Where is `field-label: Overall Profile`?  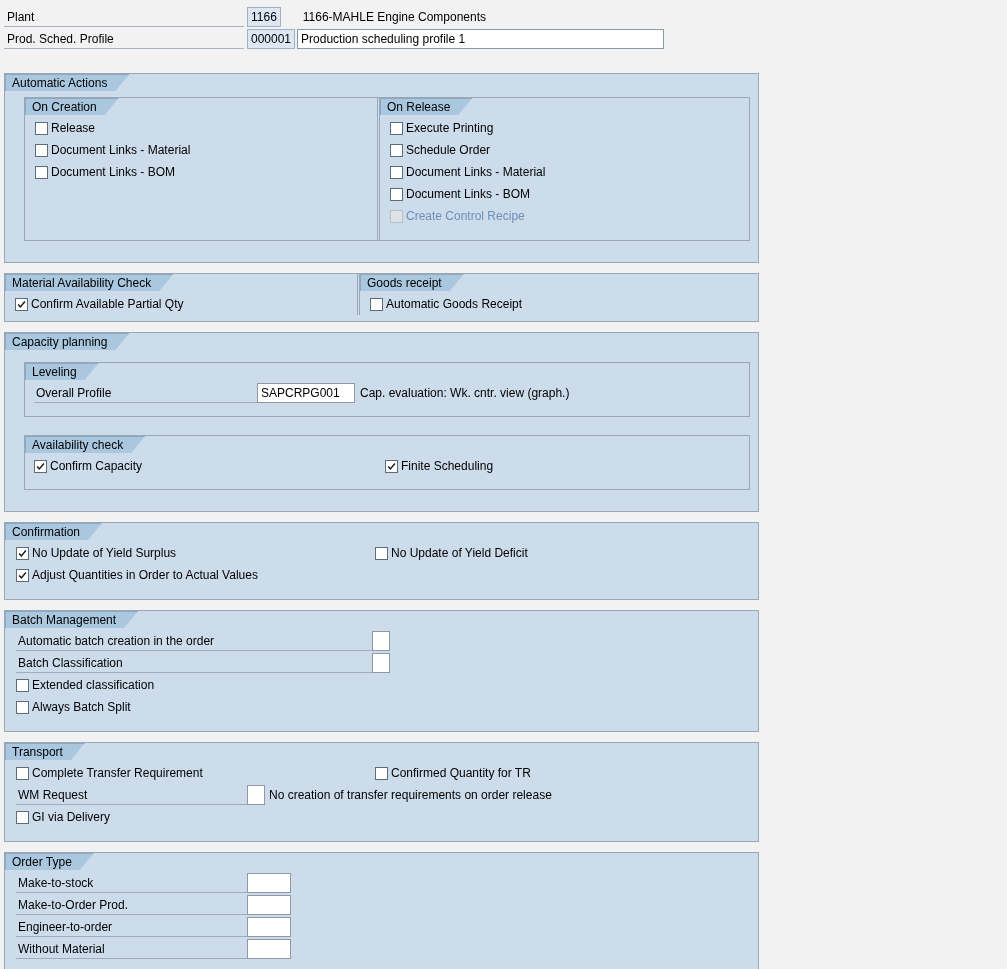
field-label: Overall Profile is located at coordinates (145, 393).